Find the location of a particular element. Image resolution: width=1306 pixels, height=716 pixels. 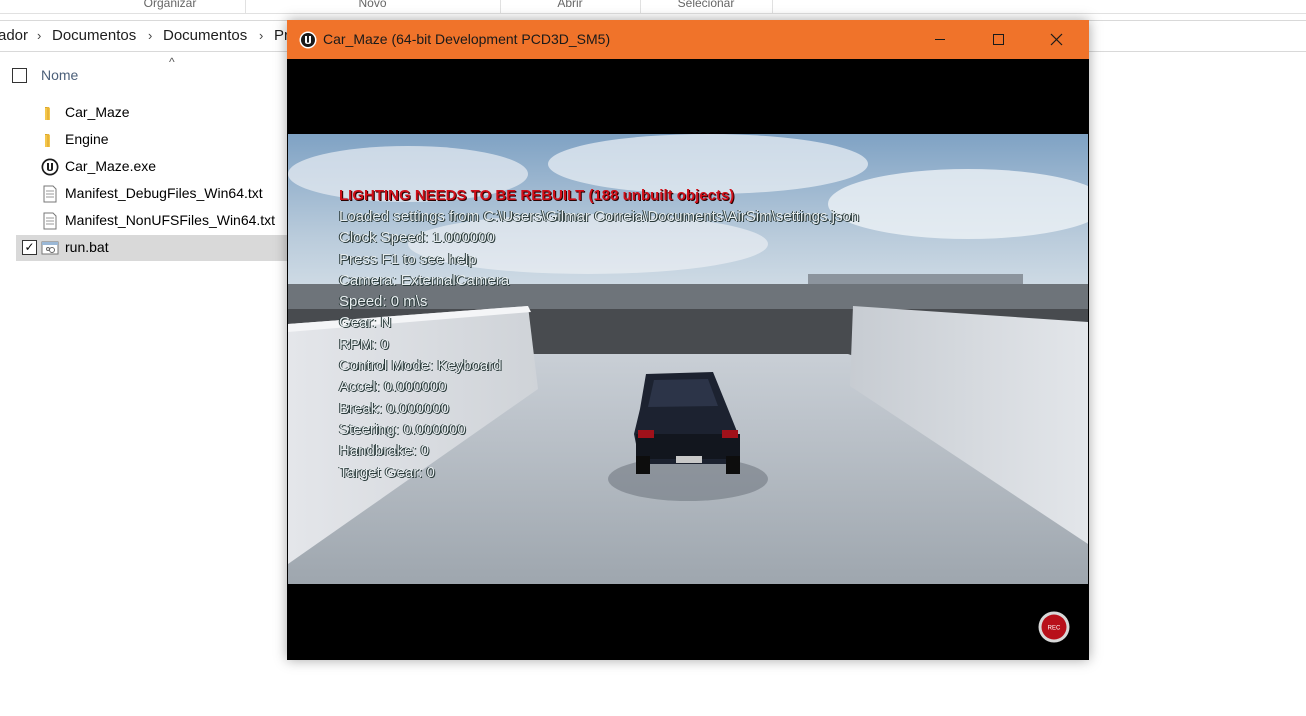

hud-steering: Steering: 0.000000 is located at coordinates (402, 429).